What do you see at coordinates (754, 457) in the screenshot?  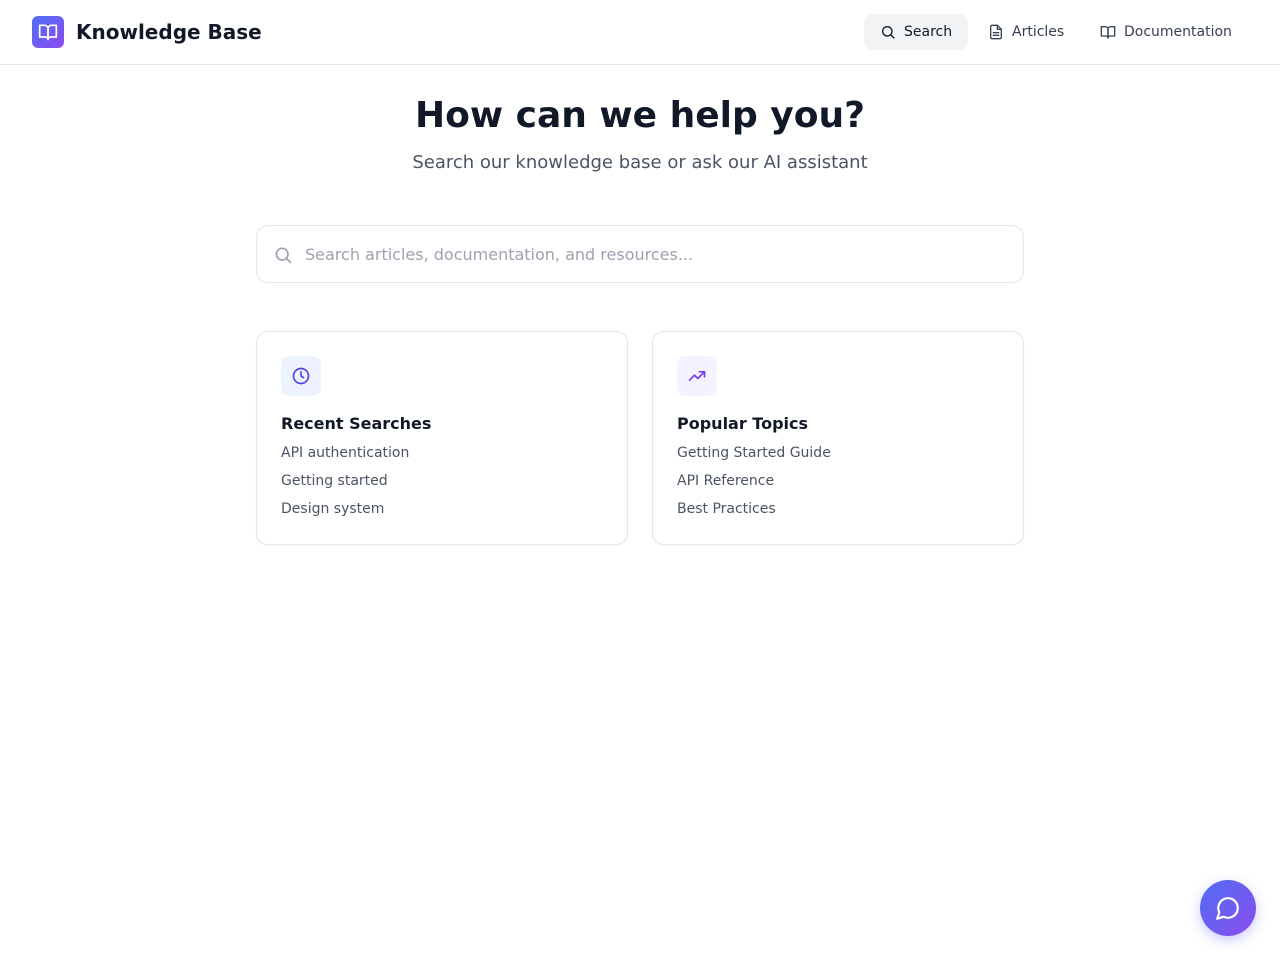 I see `popular-topic-item: Getting Started Guide` at bounding box center [754, 457].